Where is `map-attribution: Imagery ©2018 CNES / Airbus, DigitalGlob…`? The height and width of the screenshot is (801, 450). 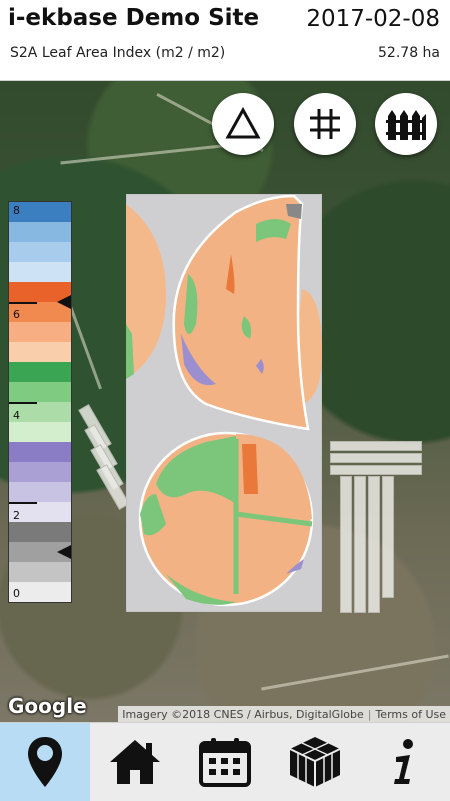 map-attribution: Imagery ©2018 CNES / Airbus, DigitalGlob… is located at coordinates (284, 714).